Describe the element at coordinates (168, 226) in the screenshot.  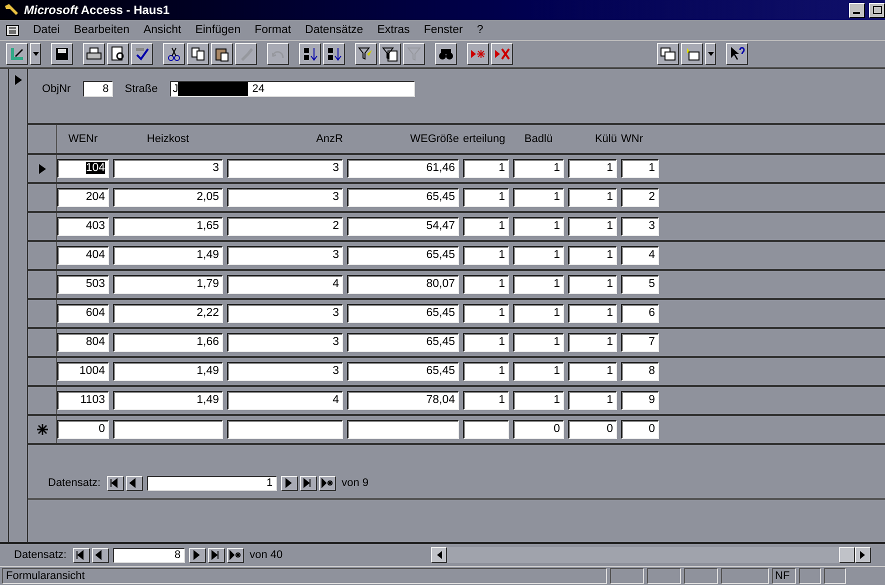
I see `table-cell: 1,65` at that location.